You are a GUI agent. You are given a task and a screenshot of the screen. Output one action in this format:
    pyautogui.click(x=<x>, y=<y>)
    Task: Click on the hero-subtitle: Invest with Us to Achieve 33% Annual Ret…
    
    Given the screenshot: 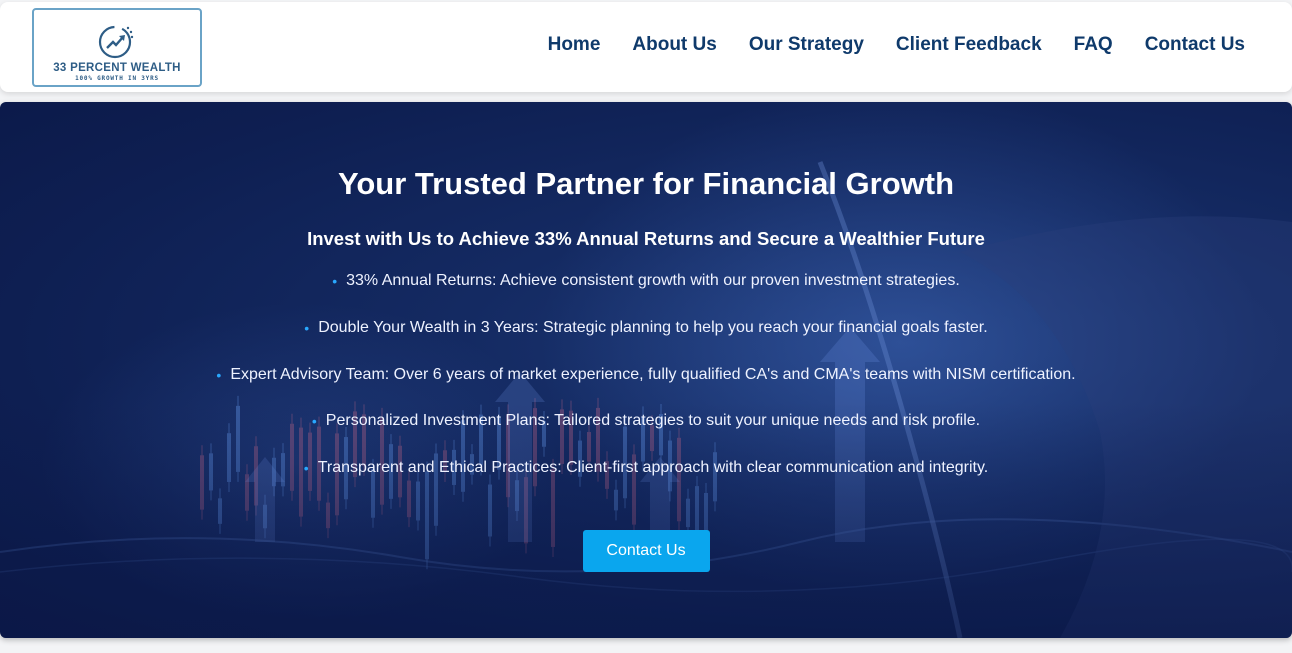 What is the action you would take?
    pyautogui.click(x=646, y=238)
    